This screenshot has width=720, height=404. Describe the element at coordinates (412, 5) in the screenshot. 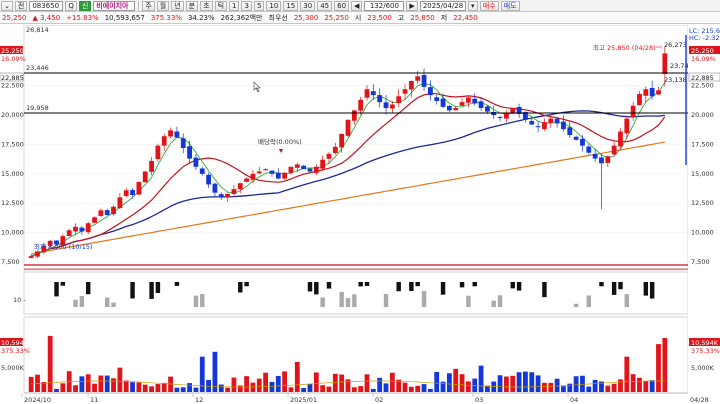

I see `nav-next-button: ▶` at that location.